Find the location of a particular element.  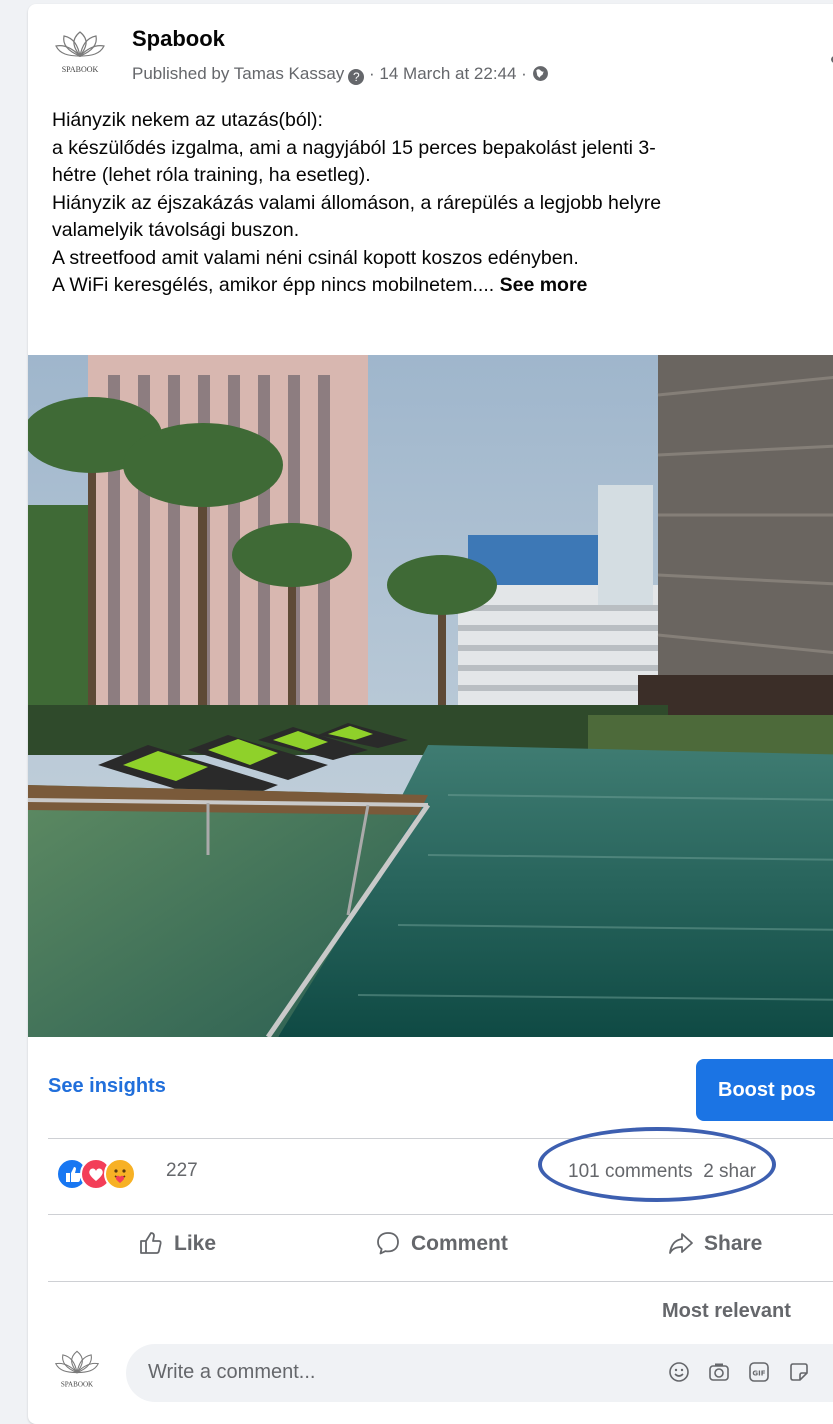

share-arrow-icon is located at coordinates (681, 1243).